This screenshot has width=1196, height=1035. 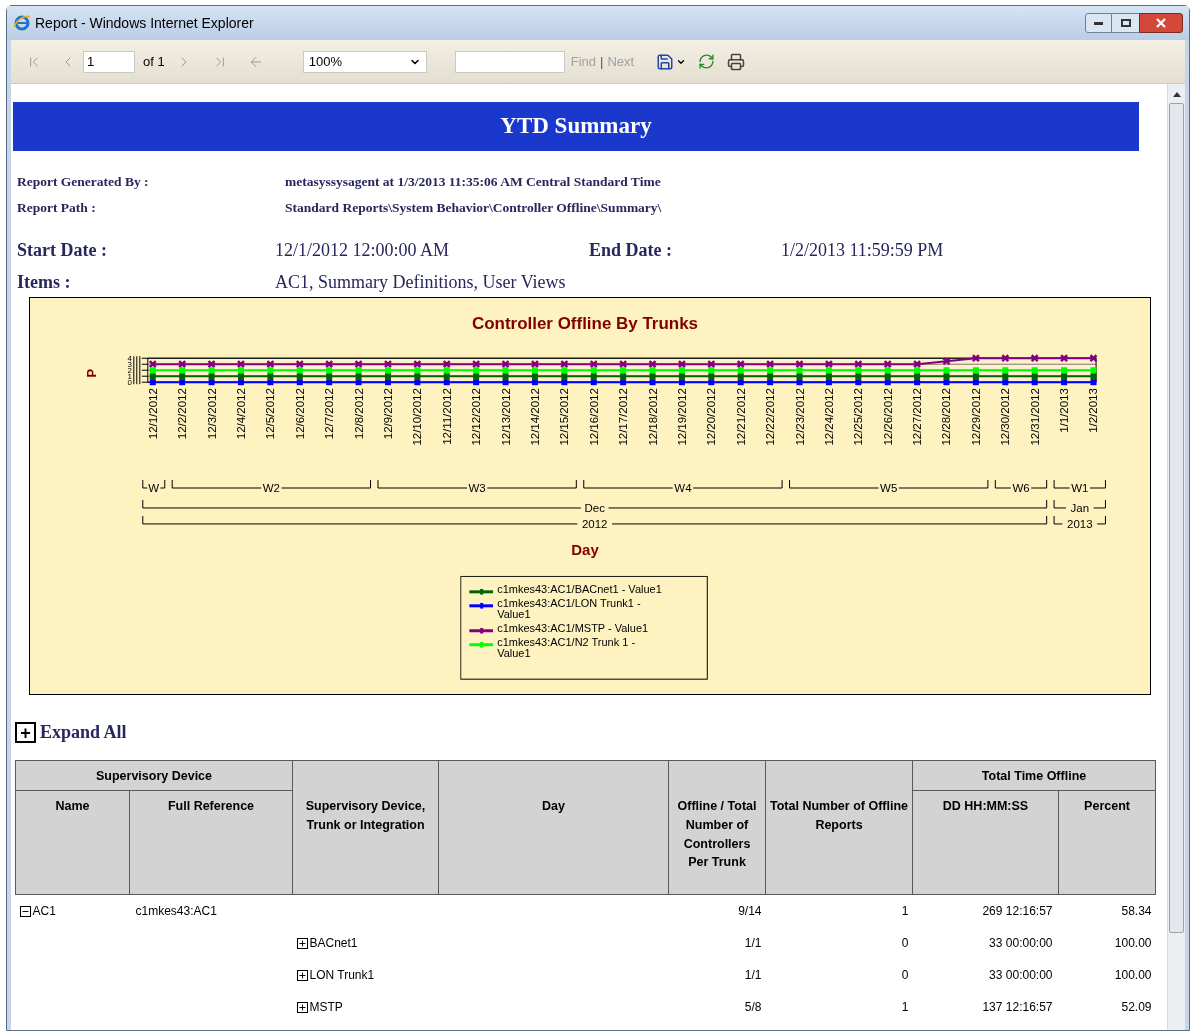 I want to click on x-tick-label: 12/8/2012, so click(x=358, y=414).